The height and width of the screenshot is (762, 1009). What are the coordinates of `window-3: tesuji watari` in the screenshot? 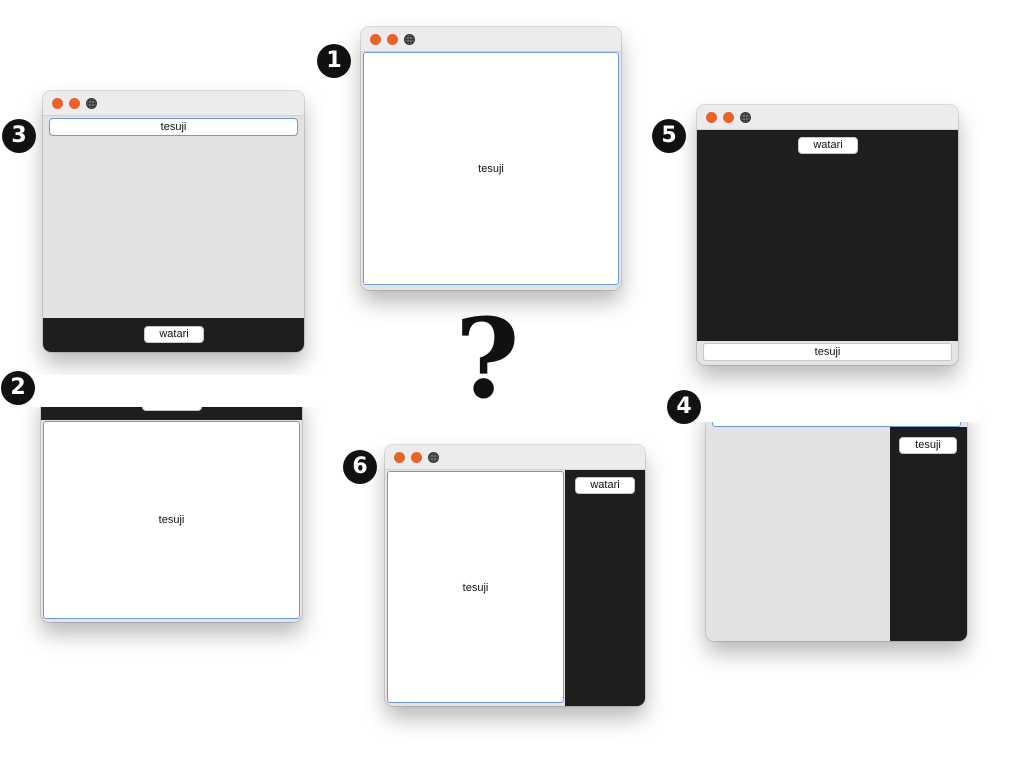 It's located at (173, 221).